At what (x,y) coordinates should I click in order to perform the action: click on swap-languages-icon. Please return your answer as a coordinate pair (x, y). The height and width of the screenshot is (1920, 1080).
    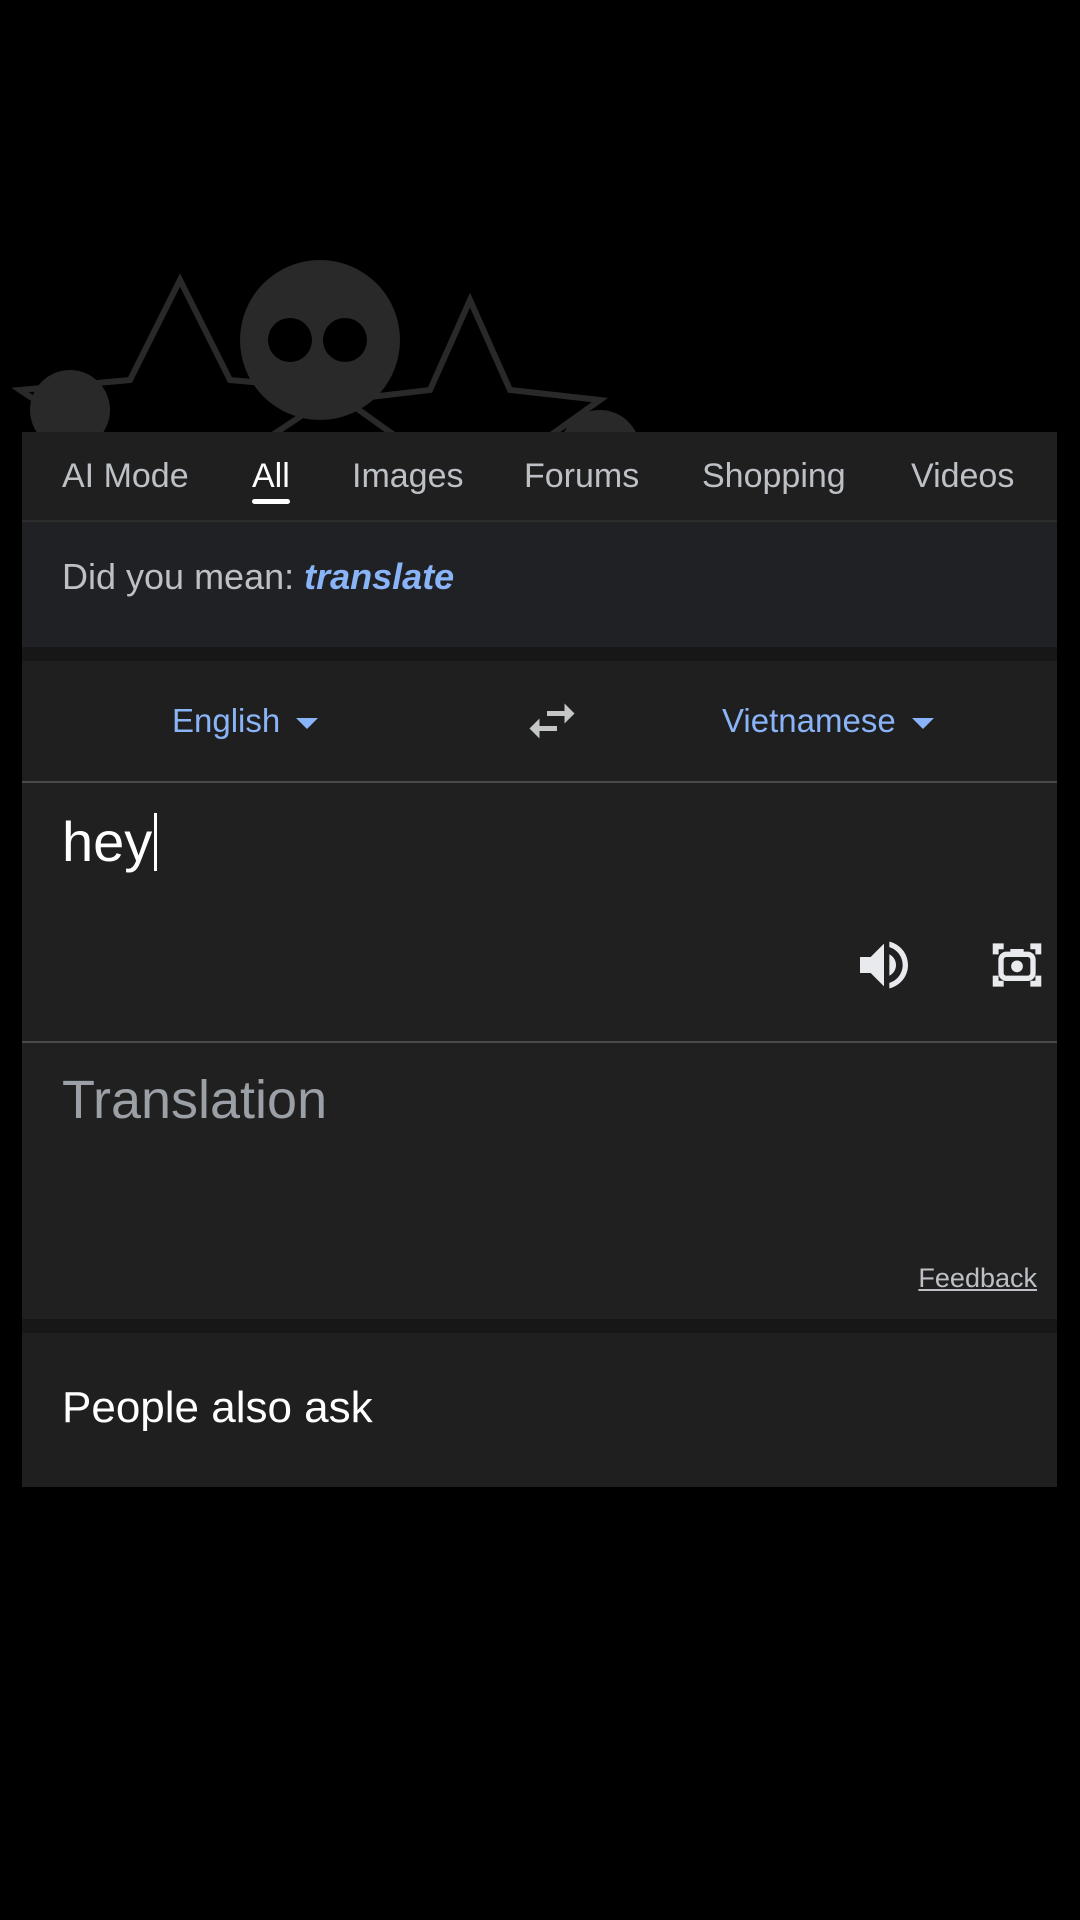
    Looking at the image, I should click on (552, 721).